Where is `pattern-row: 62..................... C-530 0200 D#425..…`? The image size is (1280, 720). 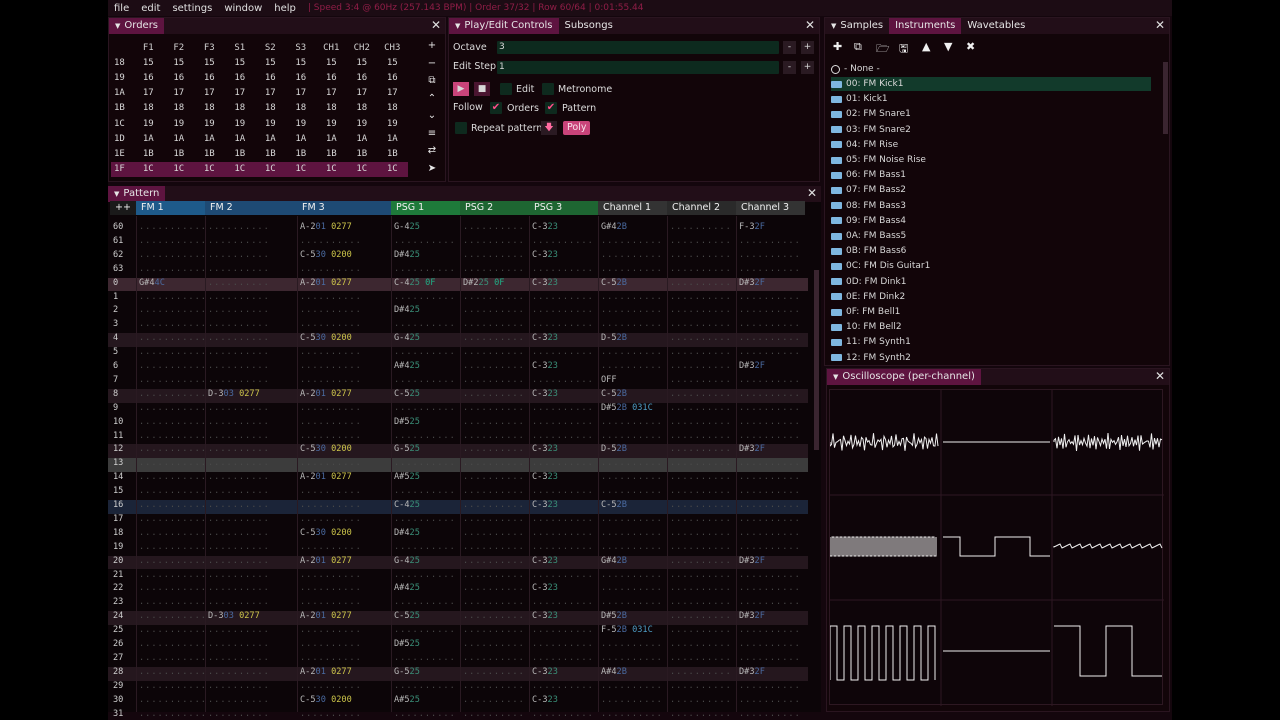 pattern-row: 62..................... C-530 0200 D#425..… is located at coordinates (458, 257).